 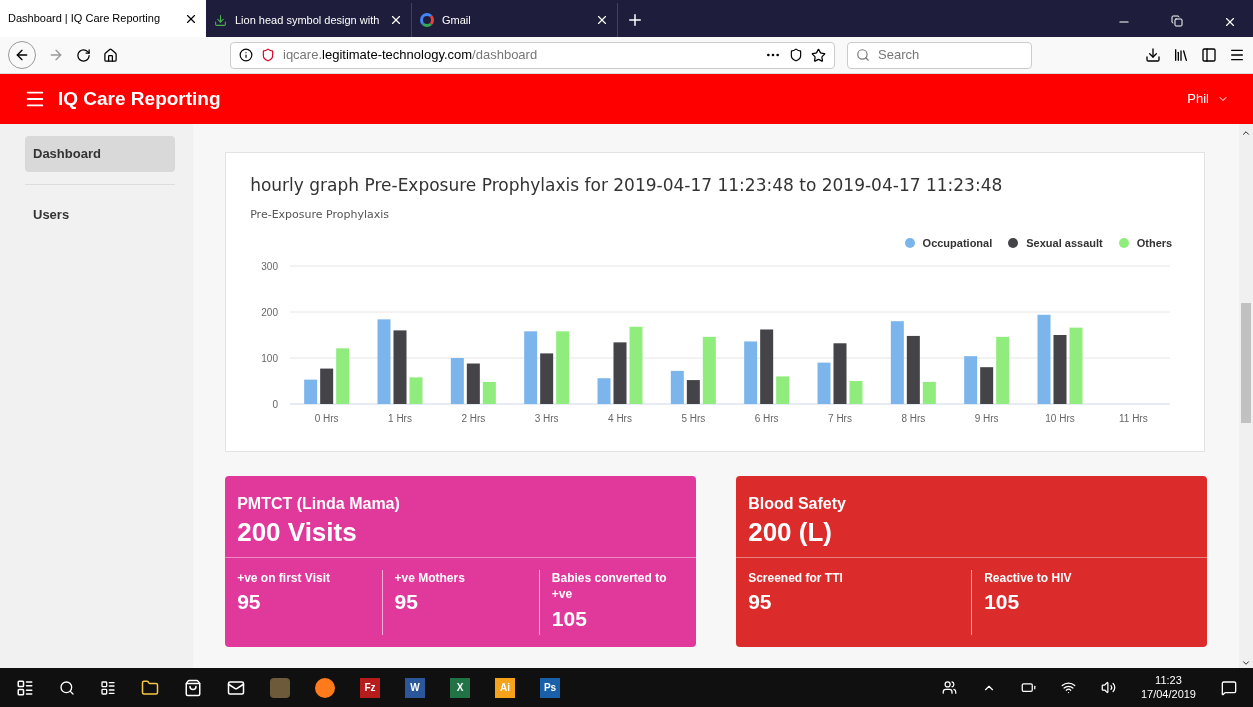 I want to click on axis-label: 0, so click(x=275, y=404).